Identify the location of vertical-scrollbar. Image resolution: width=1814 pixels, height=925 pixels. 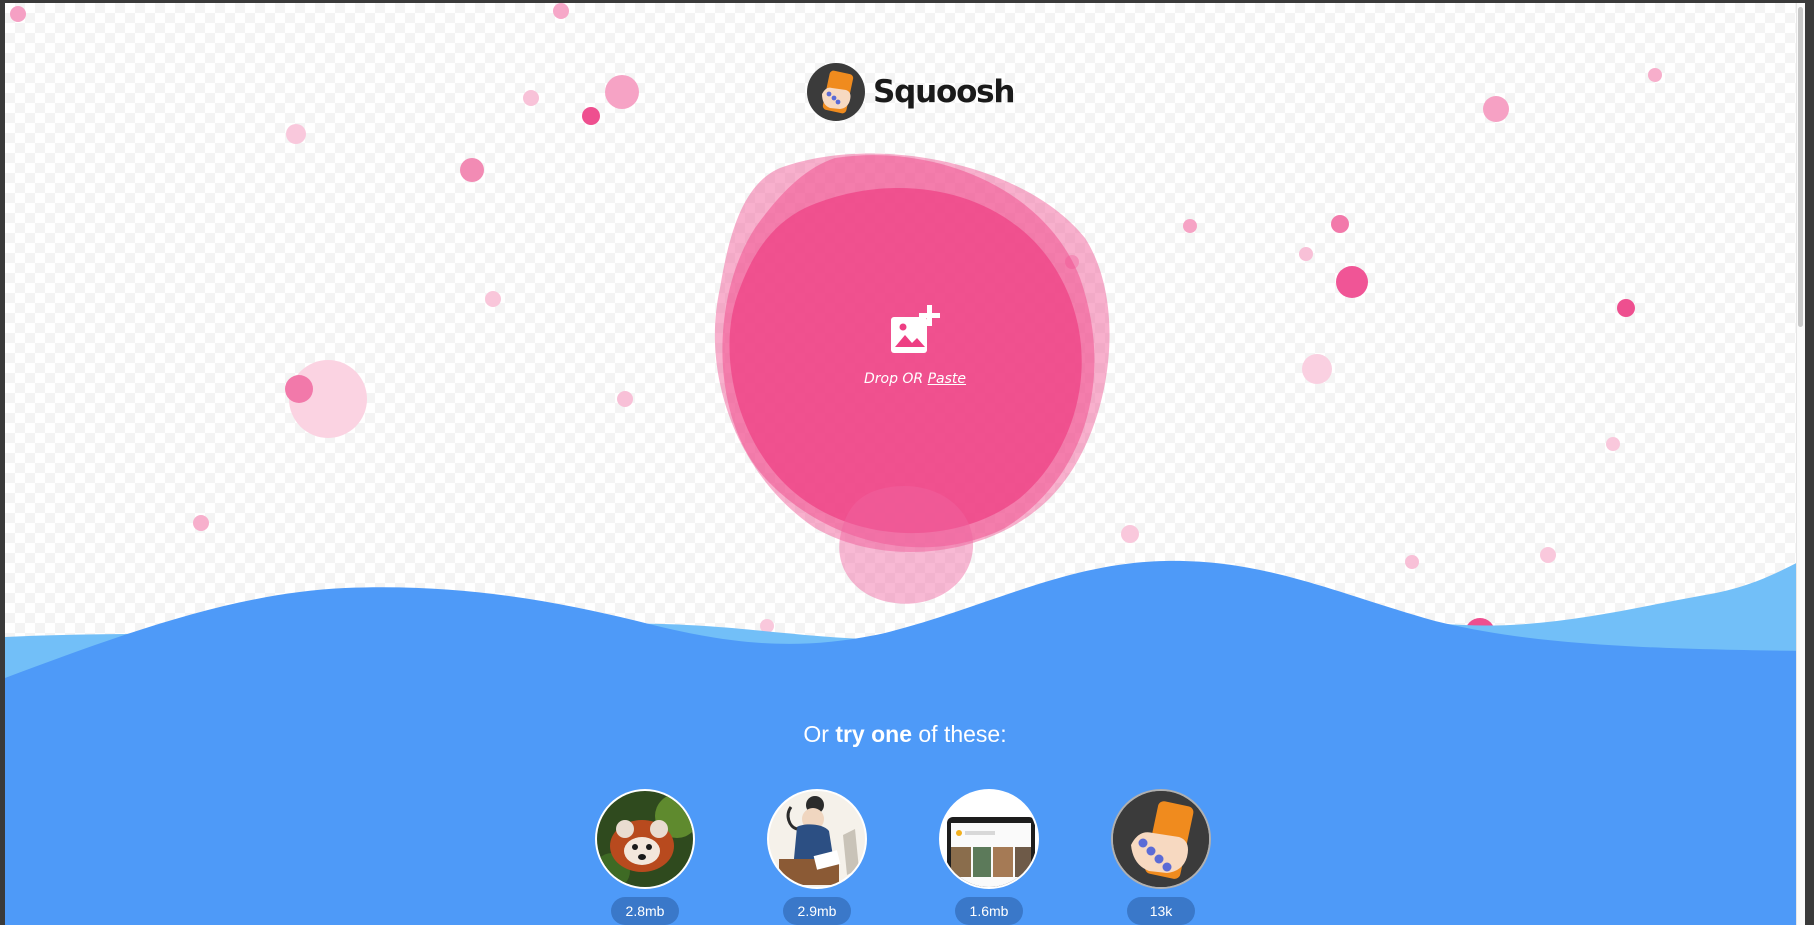
(1800, 464).